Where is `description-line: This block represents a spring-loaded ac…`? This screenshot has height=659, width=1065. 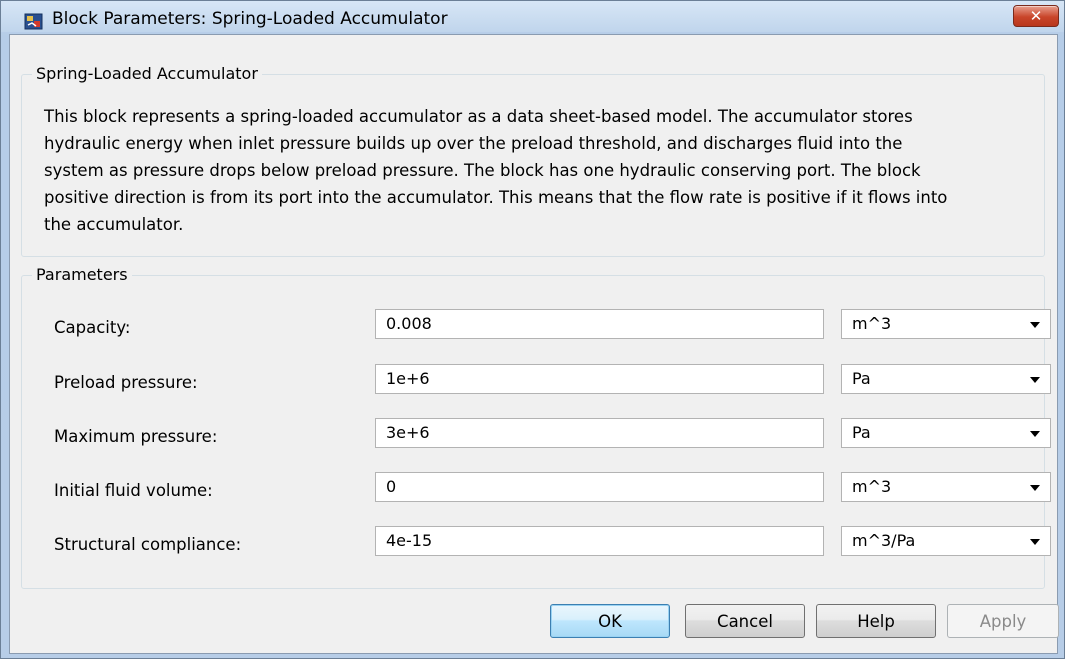 description-line: This block represents a spring-loaded ac… is located at coordinates (478, 116).